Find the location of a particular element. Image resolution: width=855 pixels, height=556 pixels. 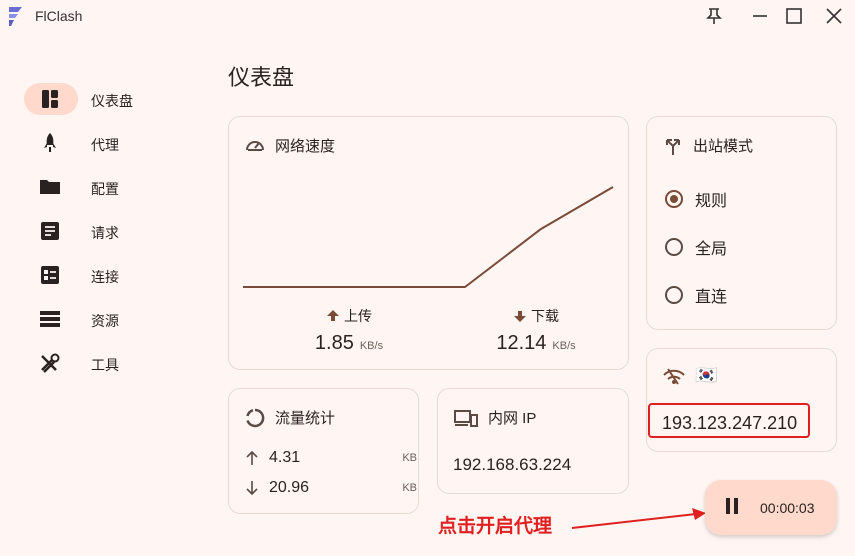

sidebar-item-requests: 请求 is located at coordinates (99, 231).